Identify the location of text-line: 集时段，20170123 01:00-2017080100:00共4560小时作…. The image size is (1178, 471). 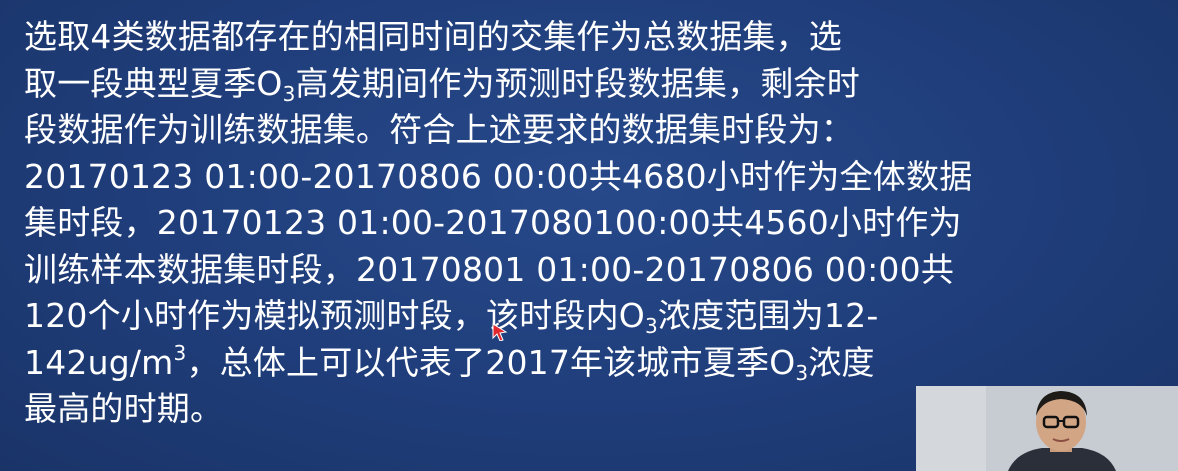
(589, 223).